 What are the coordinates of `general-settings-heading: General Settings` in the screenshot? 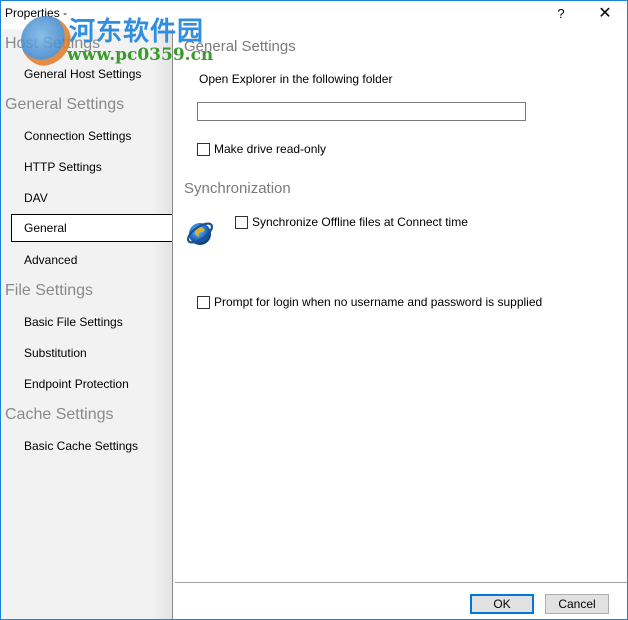 It's located at (240, 46).